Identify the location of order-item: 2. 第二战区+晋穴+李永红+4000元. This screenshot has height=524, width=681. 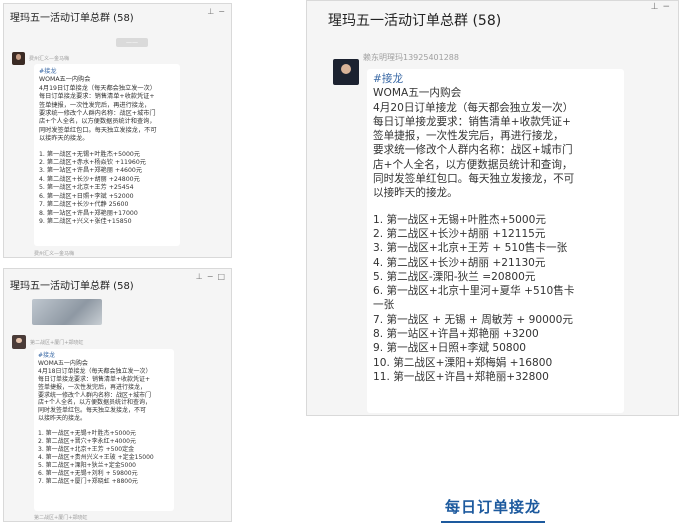
(87, 442).